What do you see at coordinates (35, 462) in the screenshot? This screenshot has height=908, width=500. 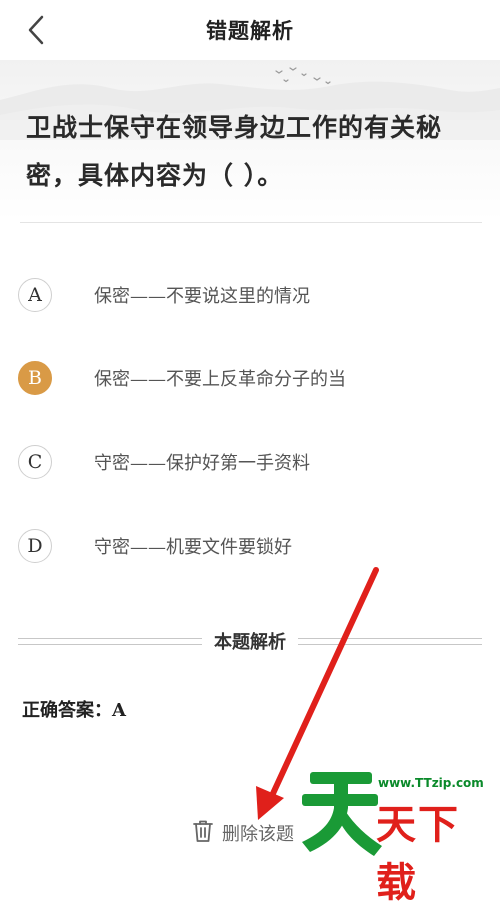 I see `option-letter-badge: C` at bounding box center [35, 462].